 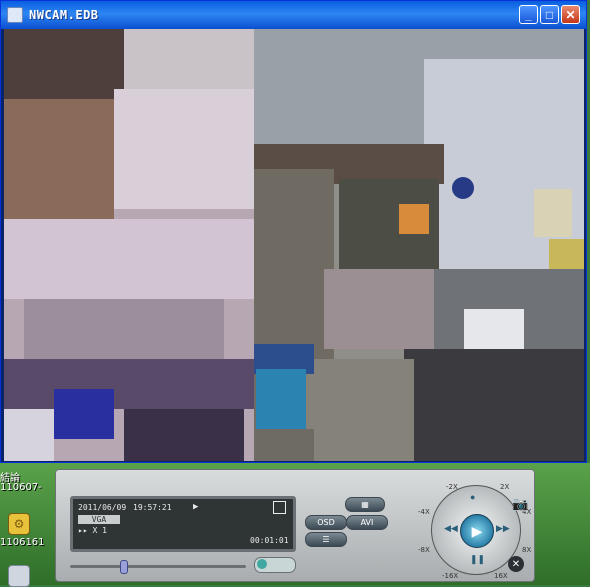 What do you see at coordinates (528, 14) in the screenshot?
I see `minimize-button: _` at bounding box center [528, 14].